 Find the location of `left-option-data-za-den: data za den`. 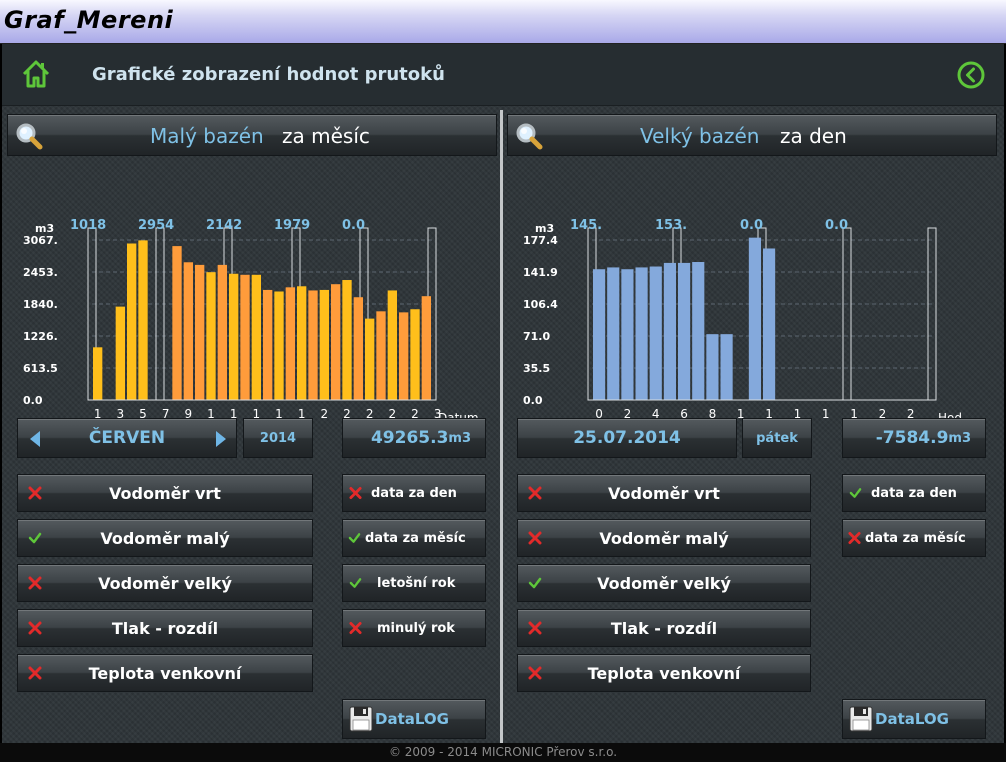

left-option-data-za-den: data za den is located at coordinates (414, 493).